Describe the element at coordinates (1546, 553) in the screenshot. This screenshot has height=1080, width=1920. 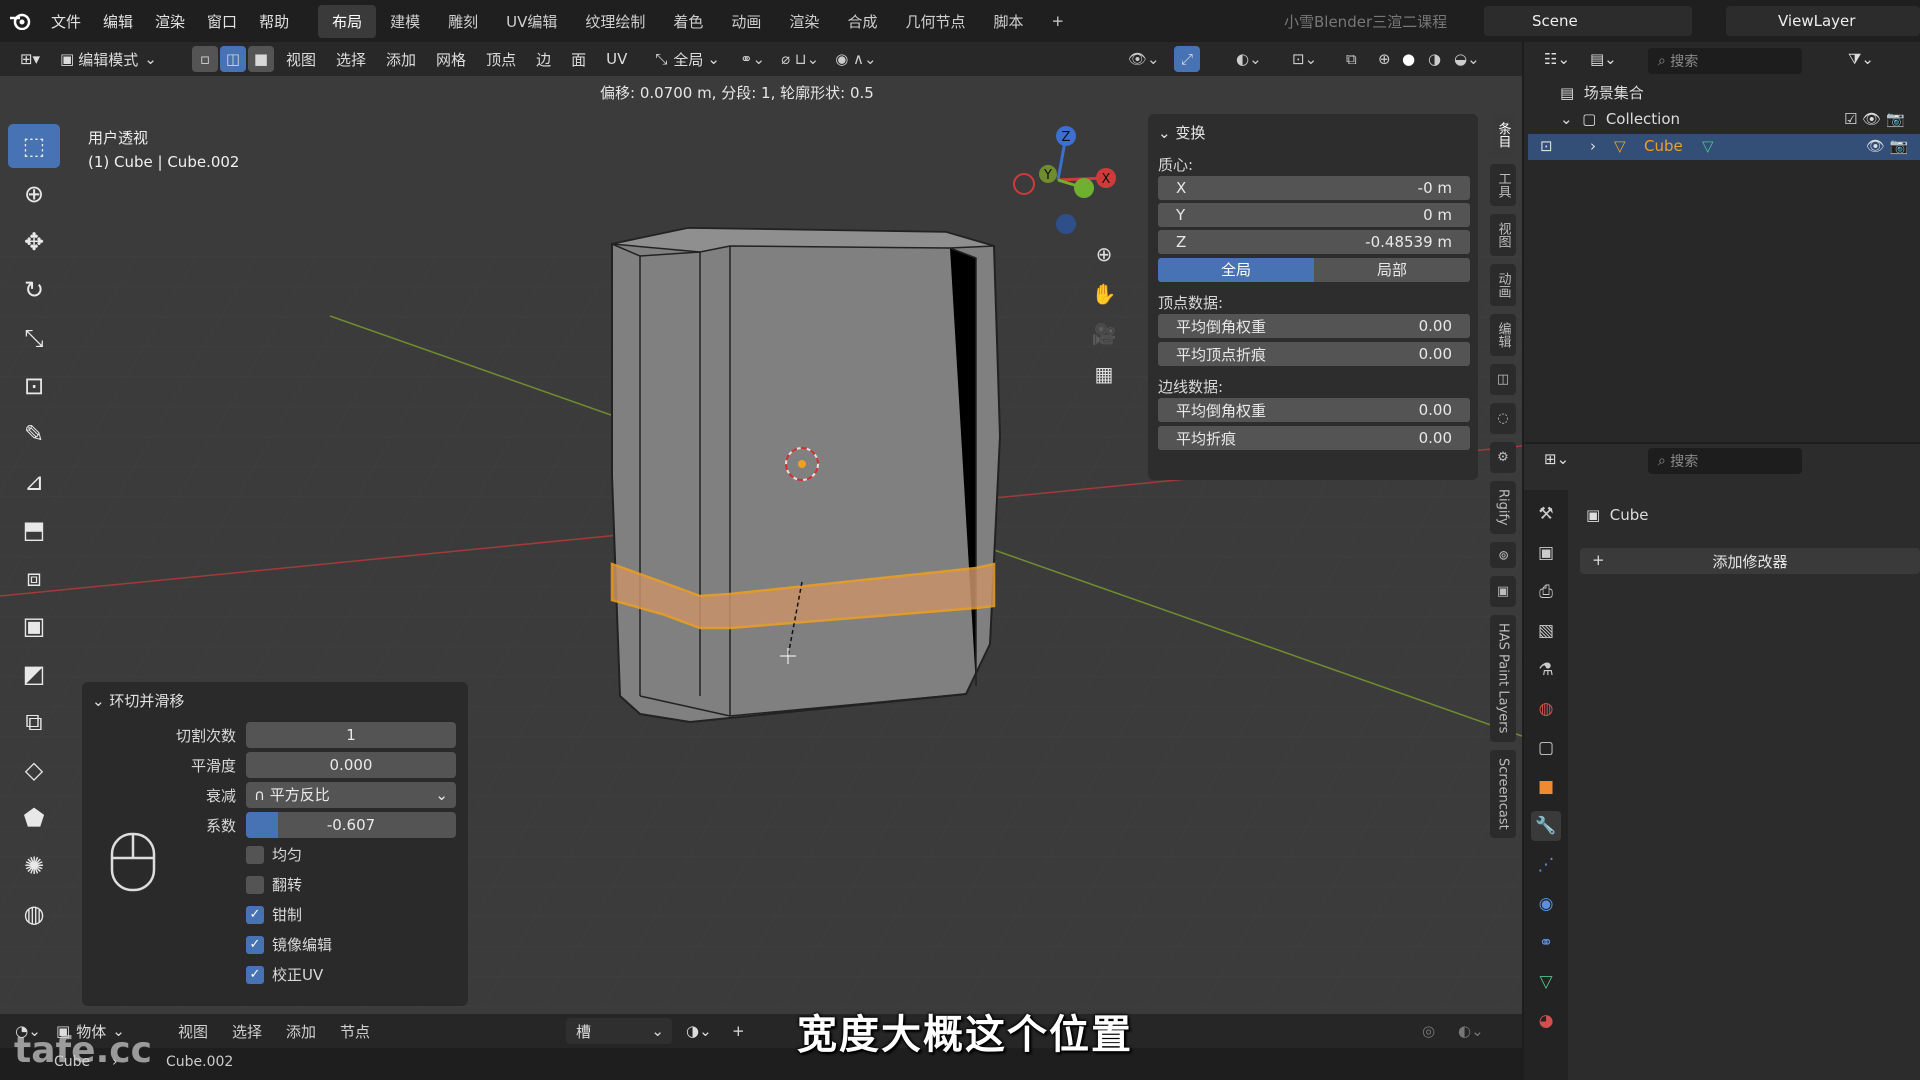
I see `render-properties-icon: ▣` at that location.